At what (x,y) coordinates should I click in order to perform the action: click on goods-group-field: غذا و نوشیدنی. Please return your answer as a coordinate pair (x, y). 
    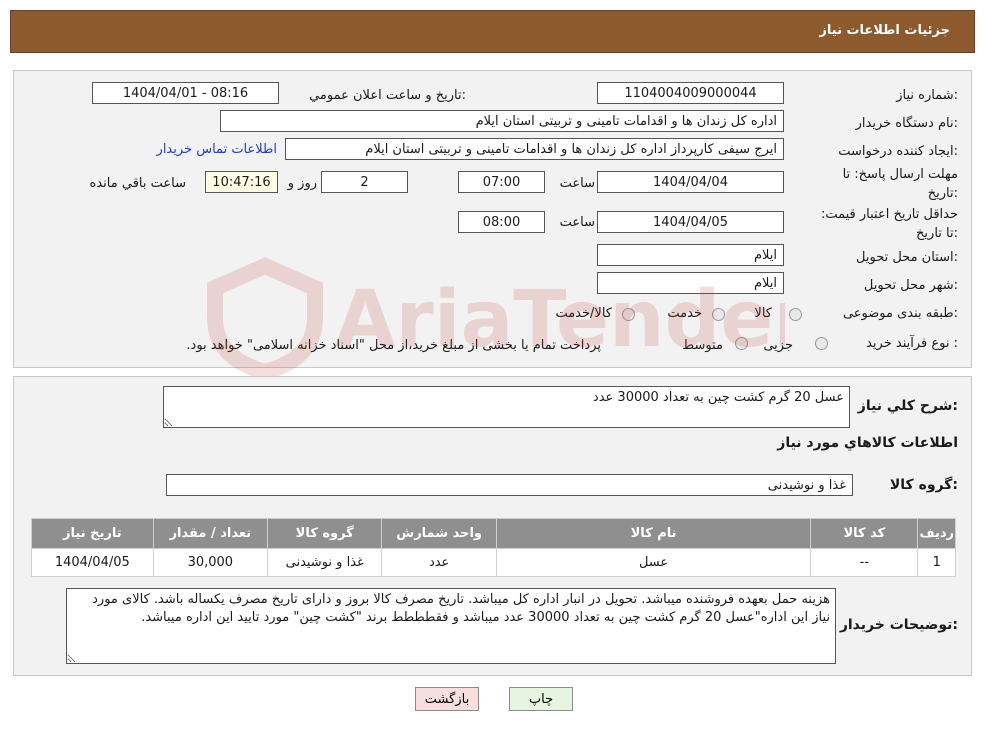
    Looking at the image, I should click on (509, 485).